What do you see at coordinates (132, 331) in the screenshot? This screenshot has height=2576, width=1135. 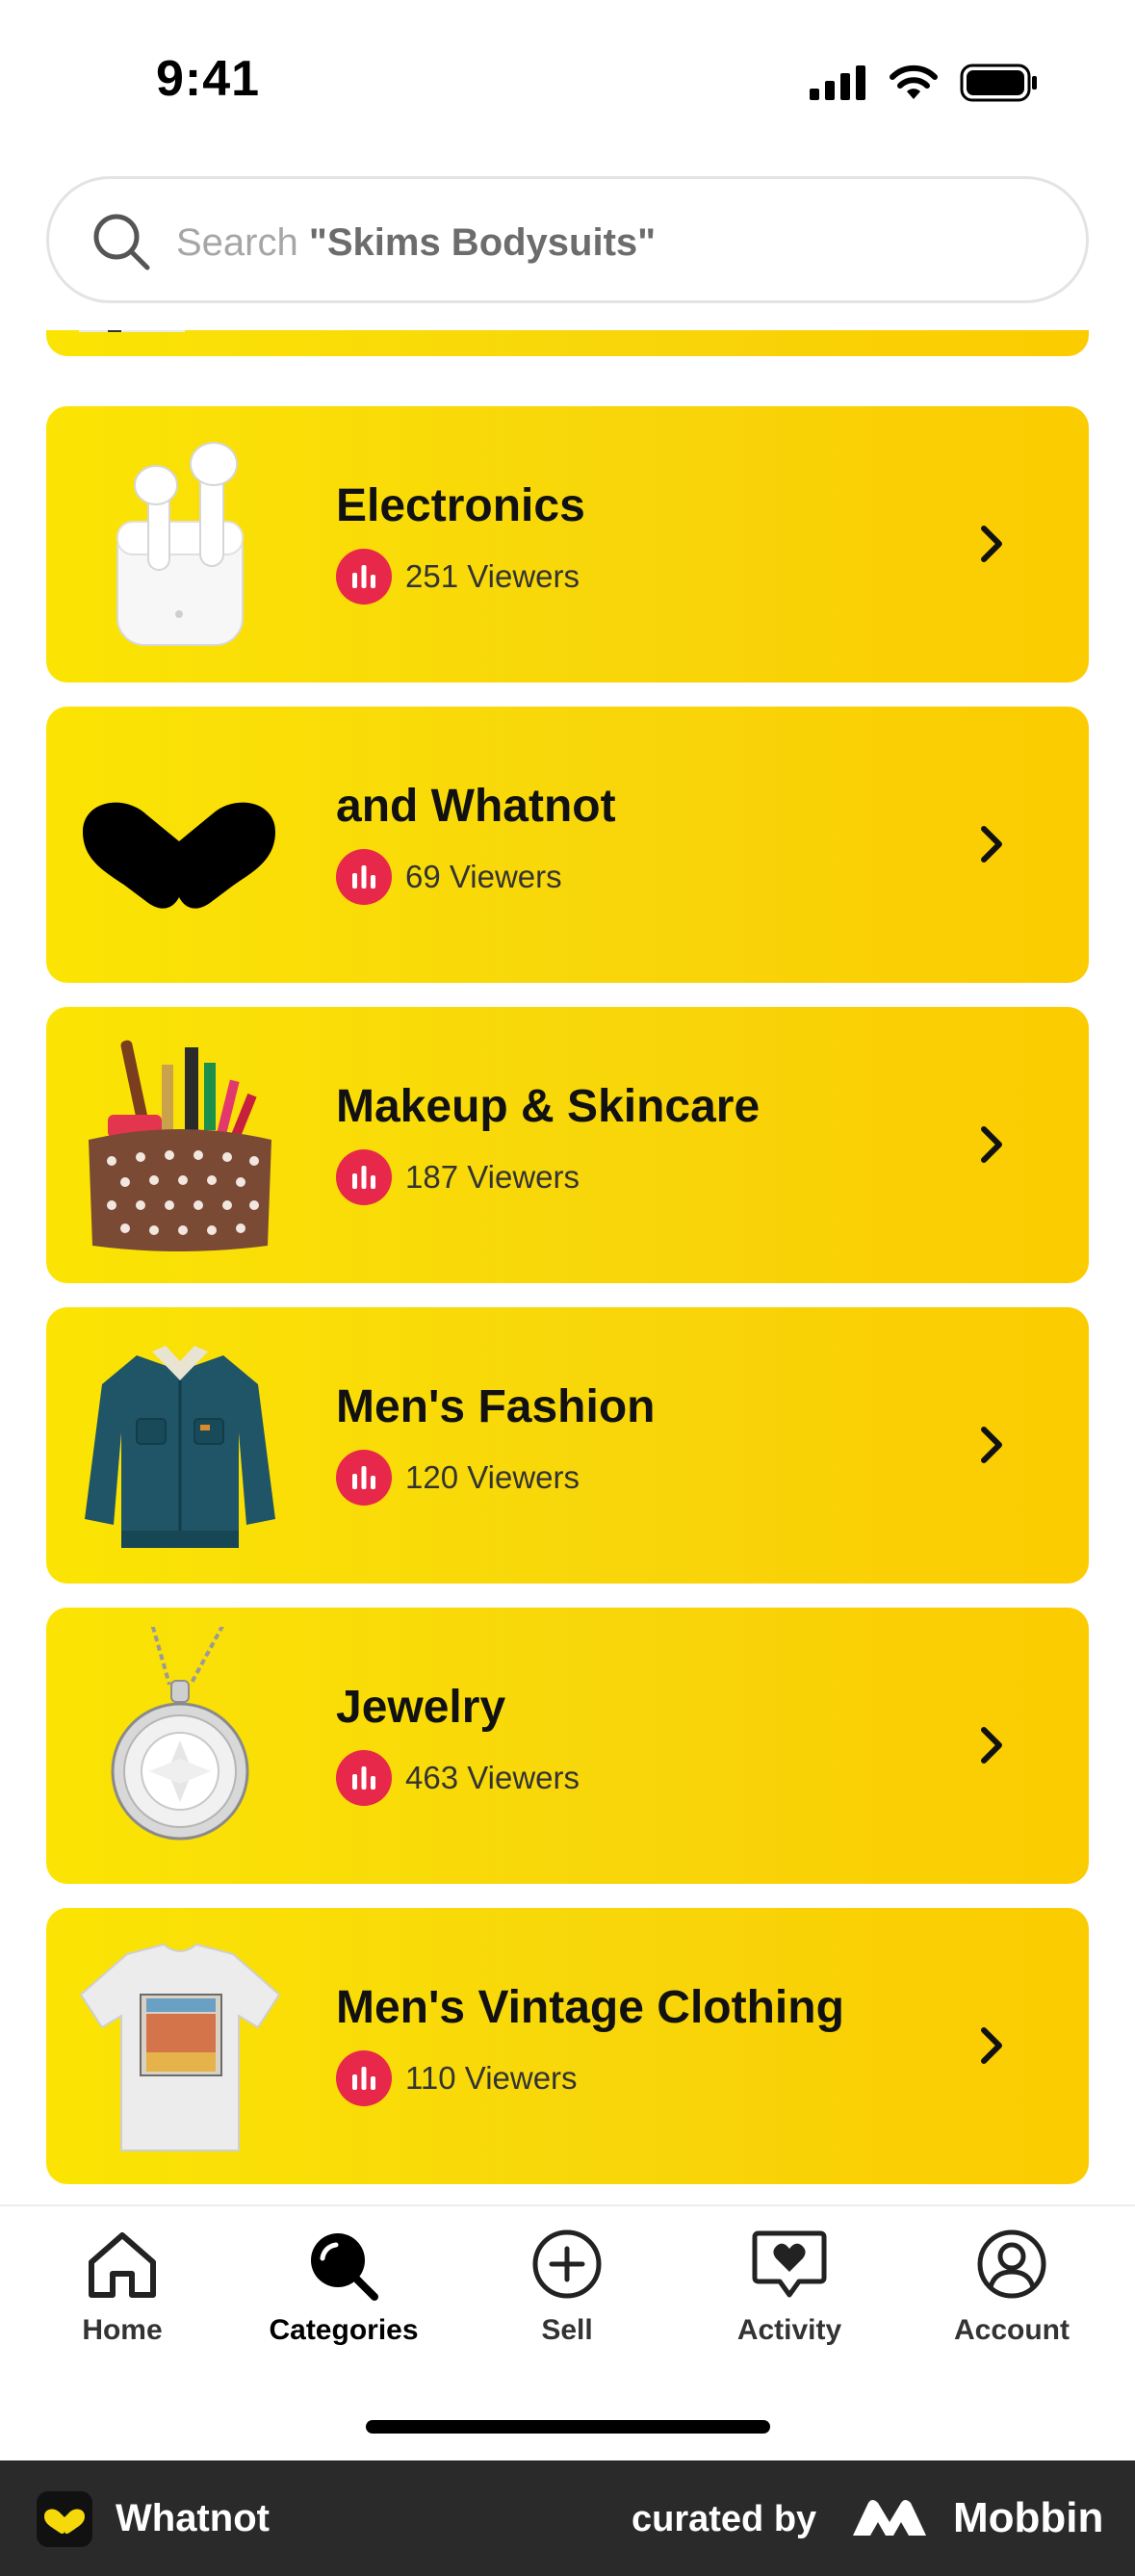 I see `partial-product-image` at bounding box center [132, 331].